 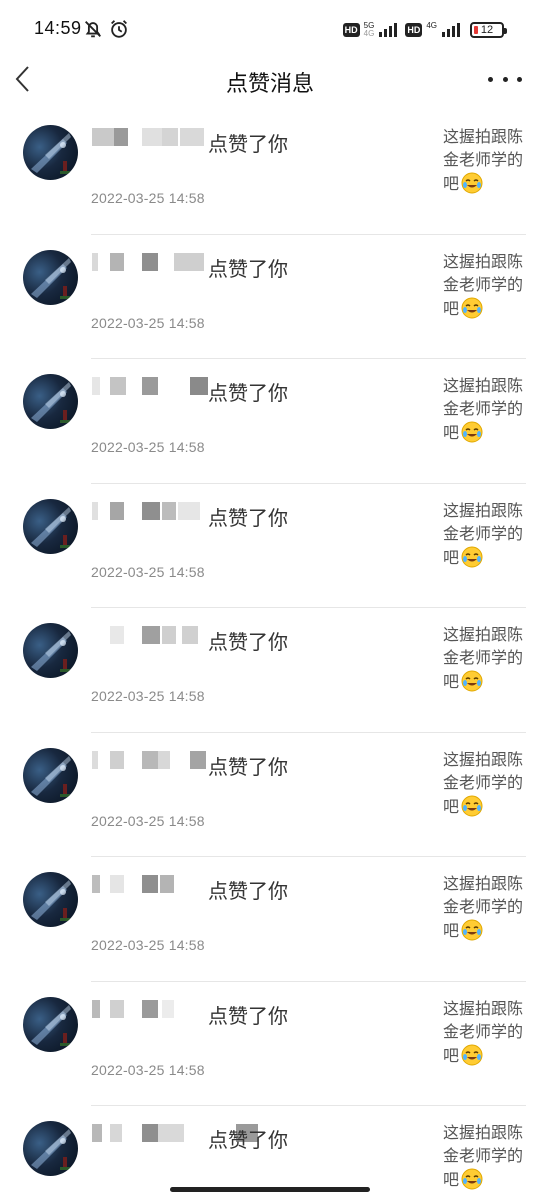 I want to click on battery-level: 12, so click(x=487, y=30).